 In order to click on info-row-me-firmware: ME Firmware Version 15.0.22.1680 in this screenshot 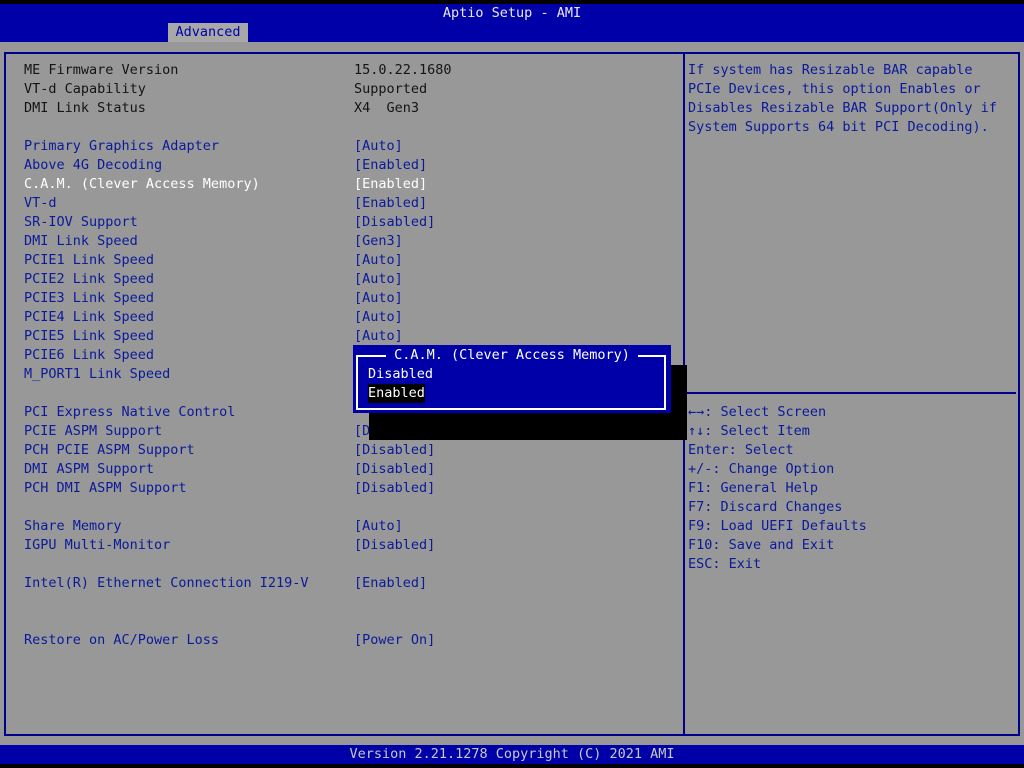, I will do `click(349, 70)`.